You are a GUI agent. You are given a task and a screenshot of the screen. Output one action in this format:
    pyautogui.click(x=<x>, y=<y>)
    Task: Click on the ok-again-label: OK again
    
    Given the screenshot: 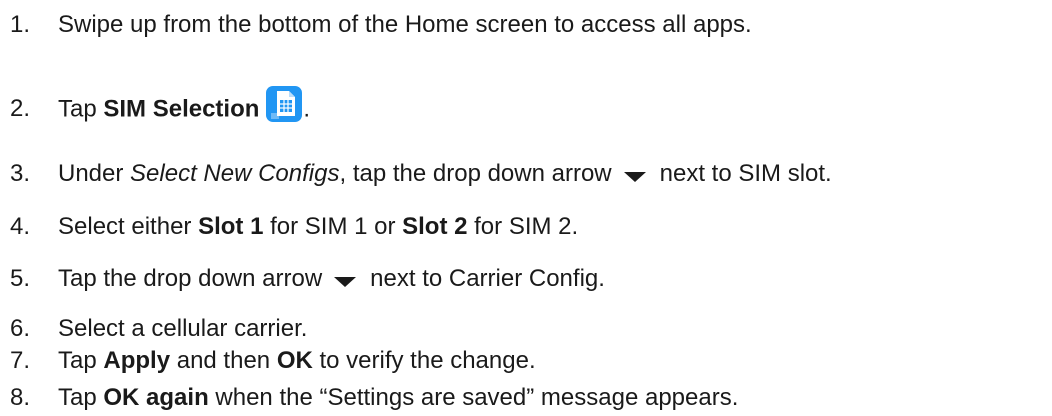 What is the action you would take?
    pyautogui.click(x=156, y=397)
    